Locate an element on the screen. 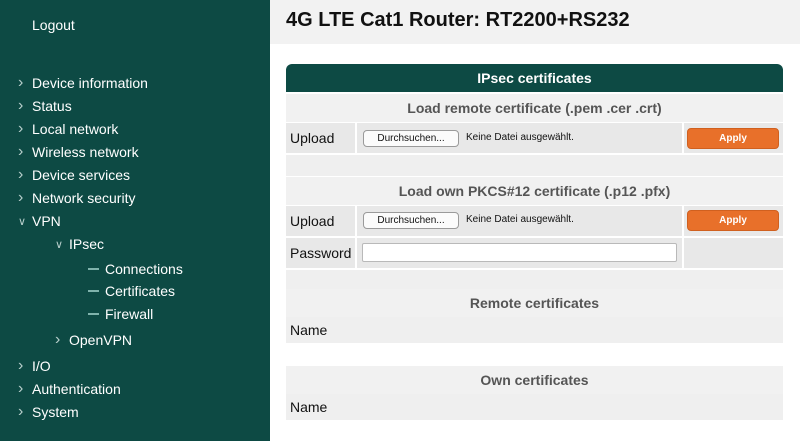 The height and width of the screenshot is (441, 800). sidebar-item-authentication: Authentication is located at coordinates (69, 389).